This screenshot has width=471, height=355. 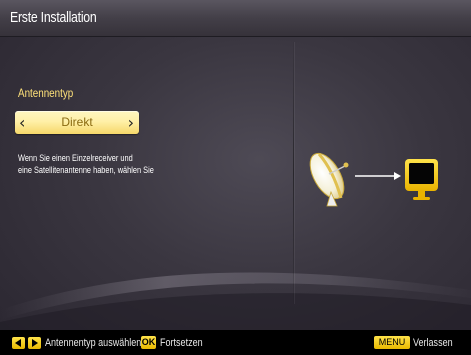 What do you see at coordinates (329, 179) in the screenshot?
I see `satellite-dish-icon` at bounding box center [329, 179].